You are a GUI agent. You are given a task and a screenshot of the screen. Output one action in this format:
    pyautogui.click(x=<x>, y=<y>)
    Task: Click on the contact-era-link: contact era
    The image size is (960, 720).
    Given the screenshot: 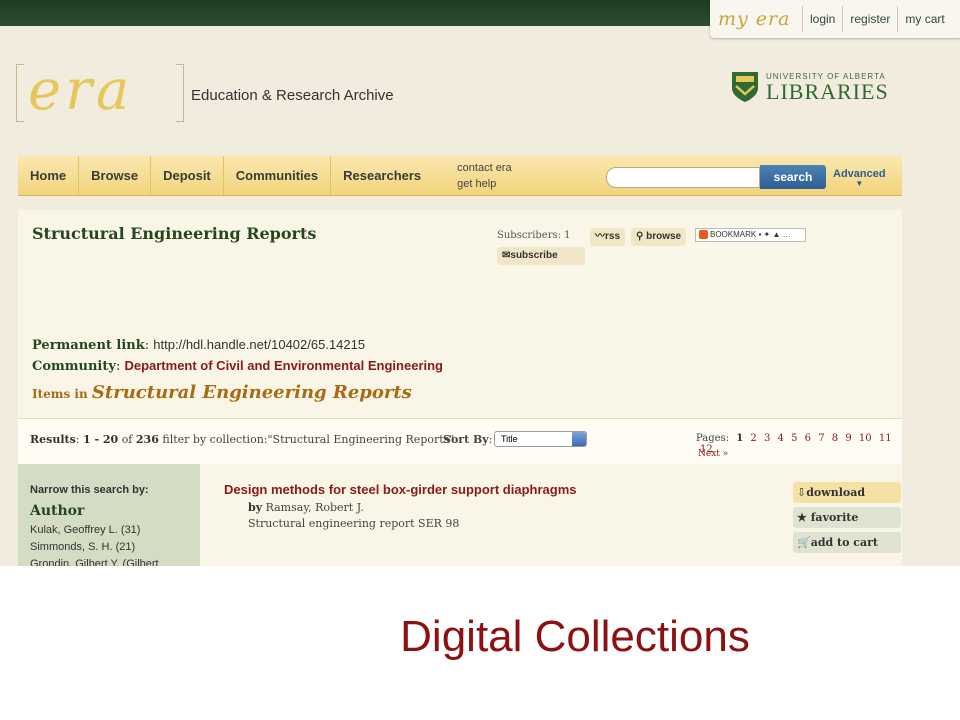 What is the action you would take?
    pyautogui.click(x=484, y=168)
    